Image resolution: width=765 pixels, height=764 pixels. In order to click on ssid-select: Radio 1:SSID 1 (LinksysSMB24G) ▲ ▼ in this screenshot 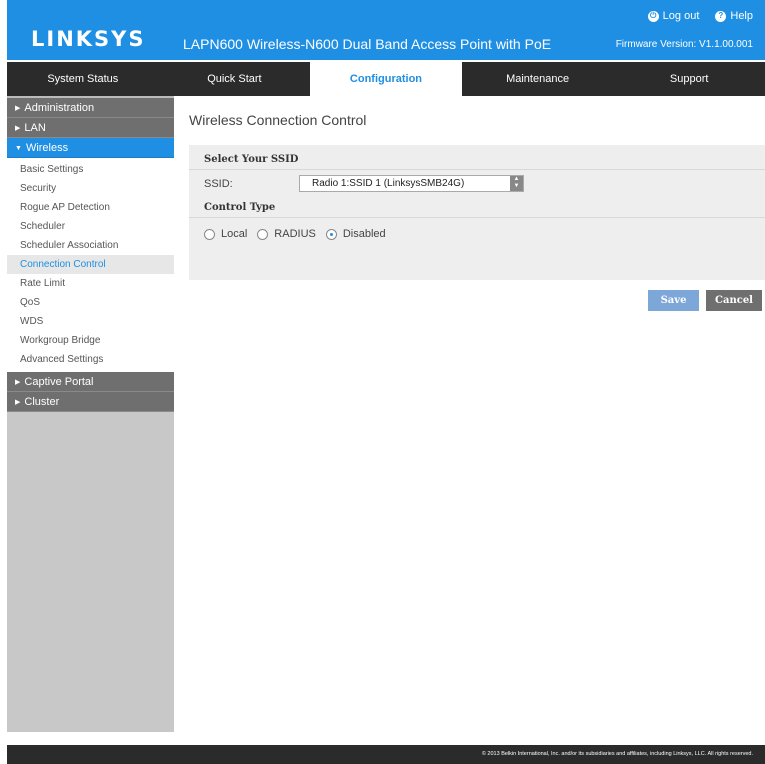, I will do `click(411, 183)`.